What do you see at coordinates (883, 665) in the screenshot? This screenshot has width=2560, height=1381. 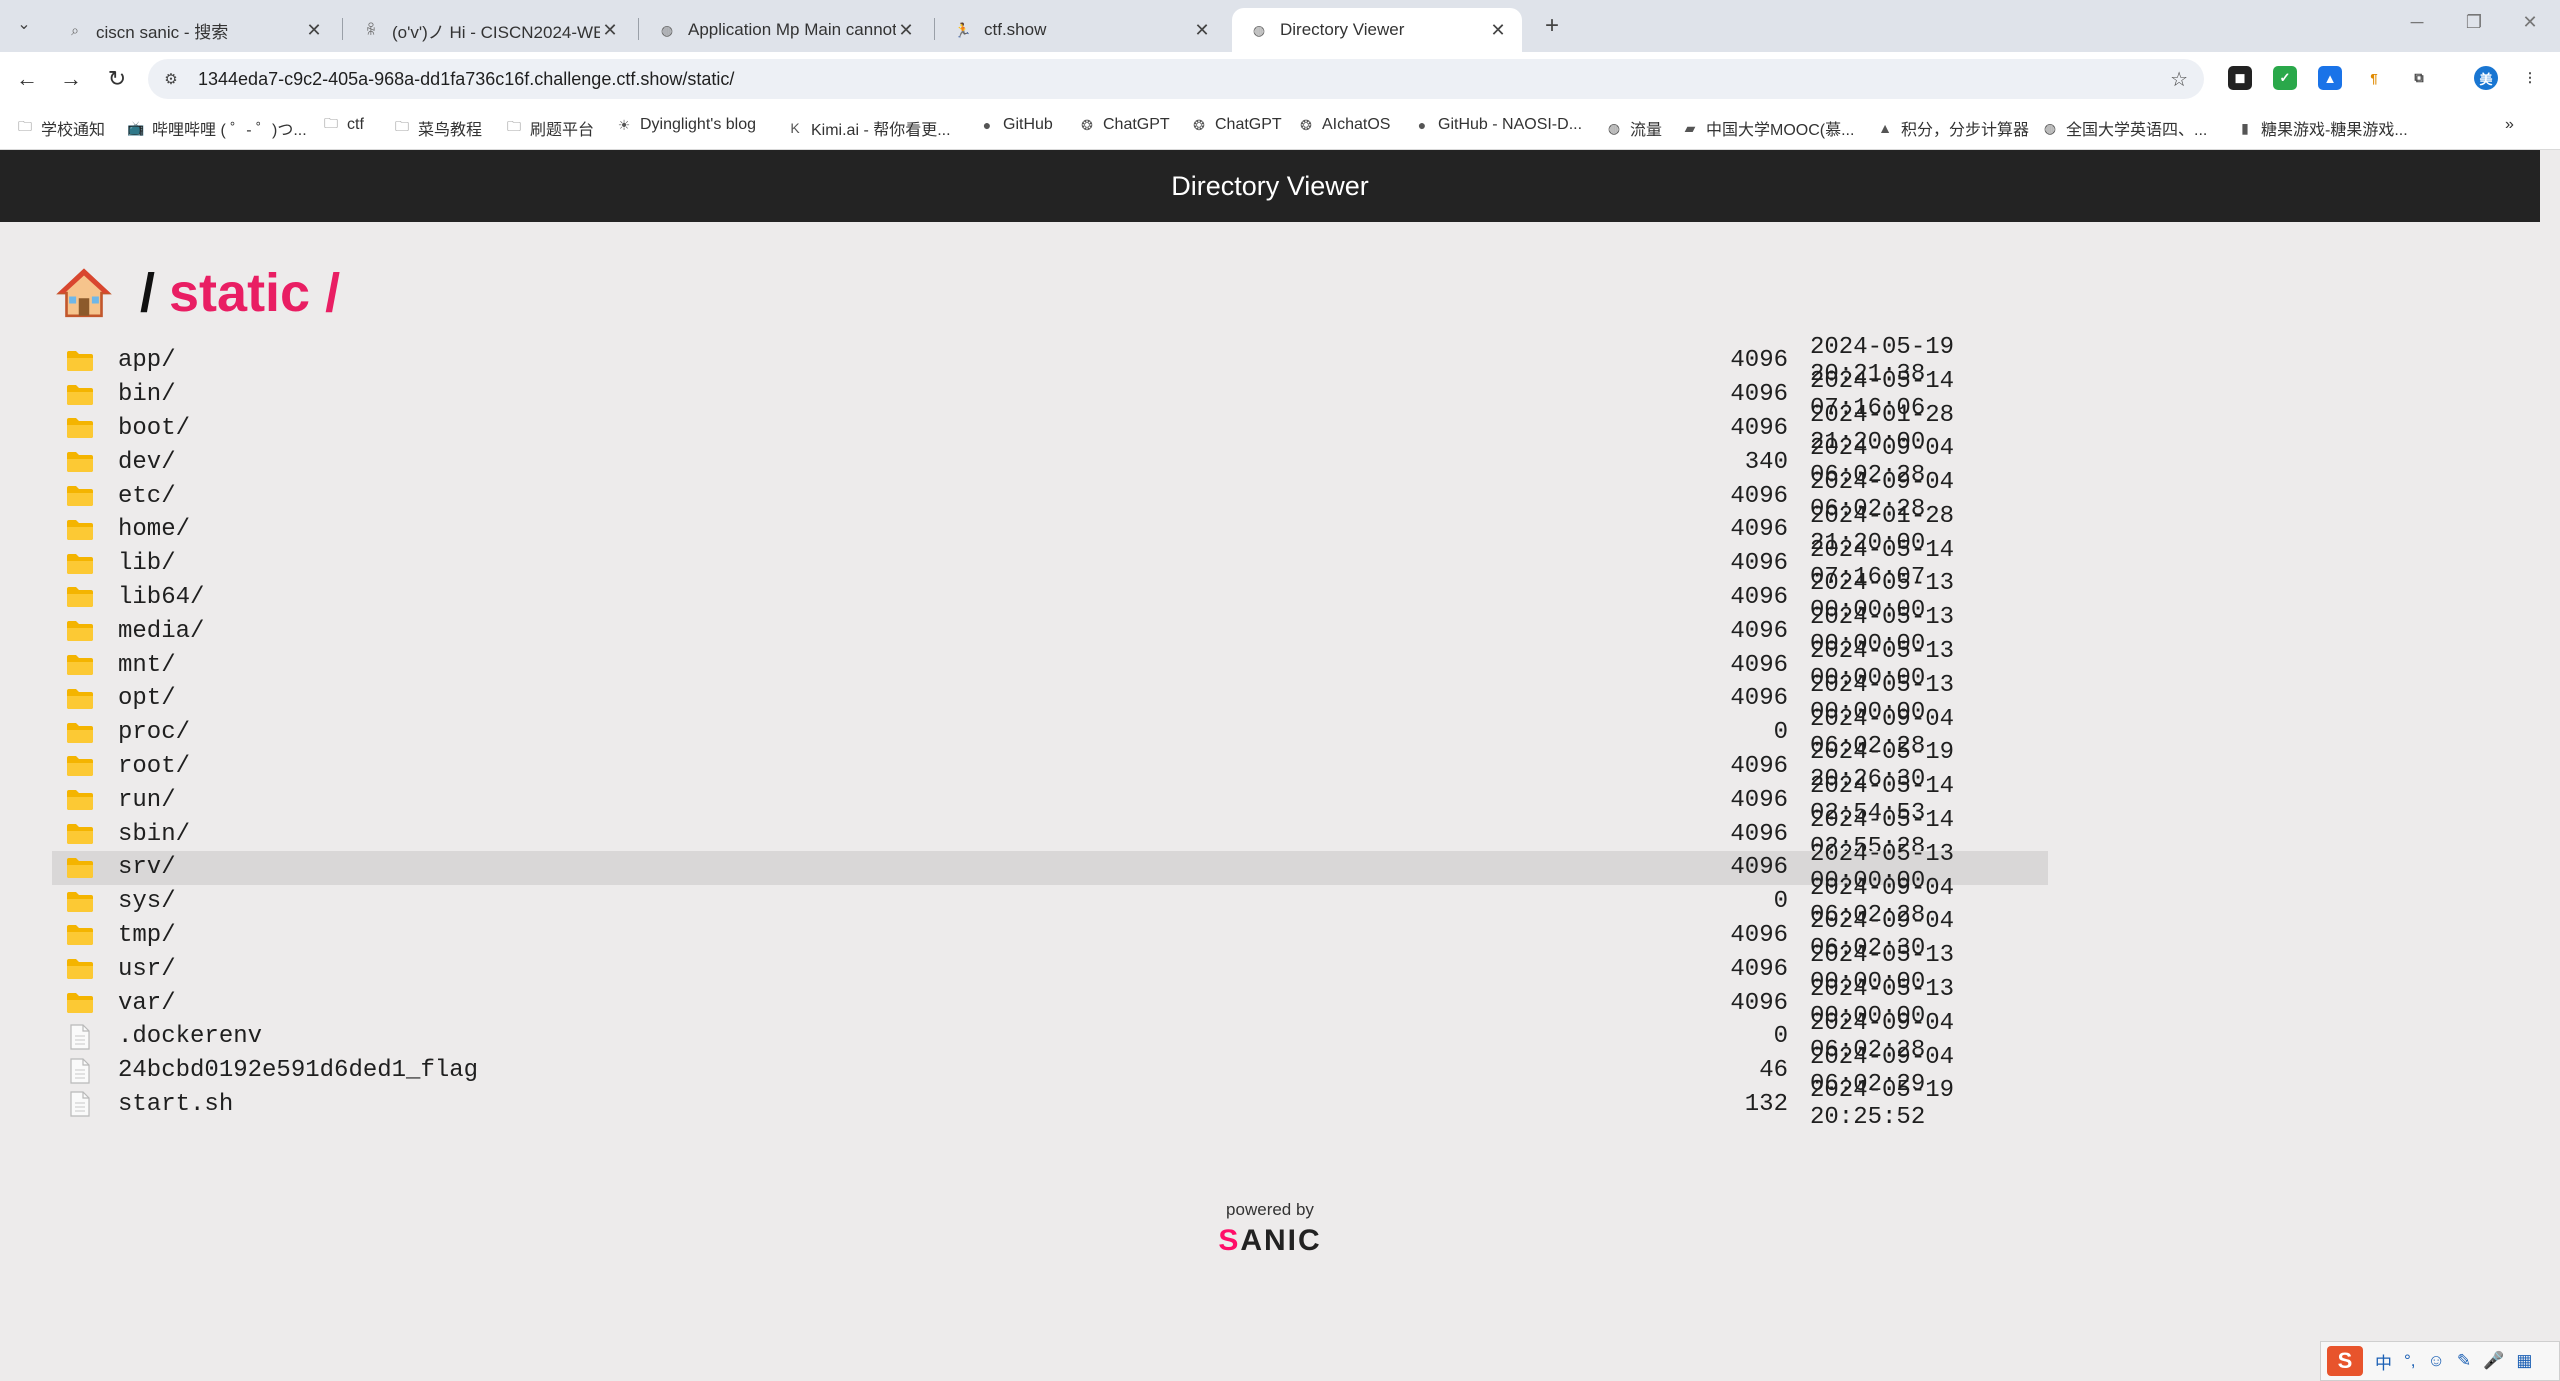 I see `entry-name-link: mnt/` at bounding box center [883, 665].